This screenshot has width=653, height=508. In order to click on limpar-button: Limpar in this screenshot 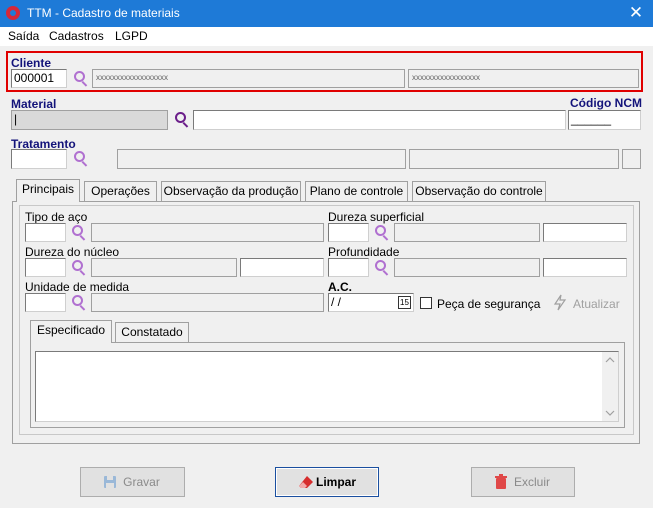, I will do `click(327, 482)`.